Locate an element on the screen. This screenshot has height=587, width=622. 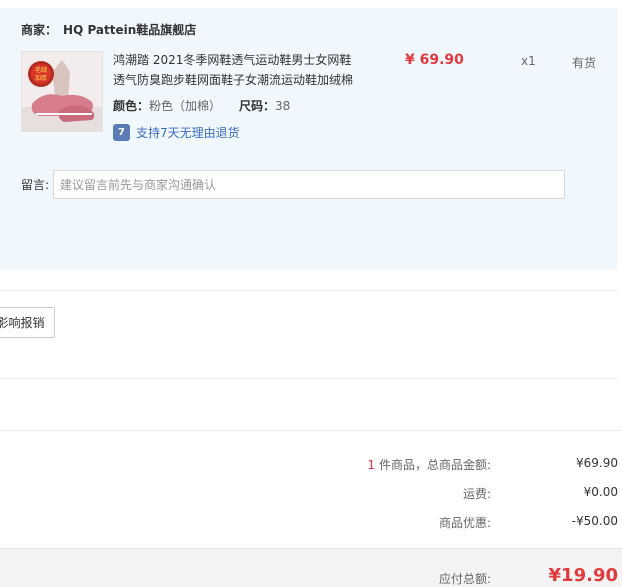
product-thumbnail: 毛绒 加厚 is located at coordinates (62, 91).